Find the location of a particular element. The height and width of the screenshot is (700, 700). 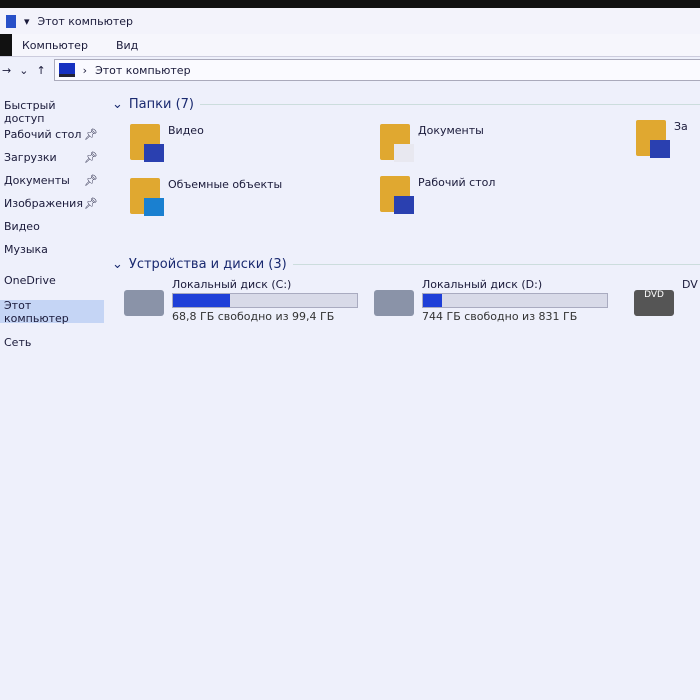

sidebar-item-onedrive: OneDrive is located at coordinates (52, 280).